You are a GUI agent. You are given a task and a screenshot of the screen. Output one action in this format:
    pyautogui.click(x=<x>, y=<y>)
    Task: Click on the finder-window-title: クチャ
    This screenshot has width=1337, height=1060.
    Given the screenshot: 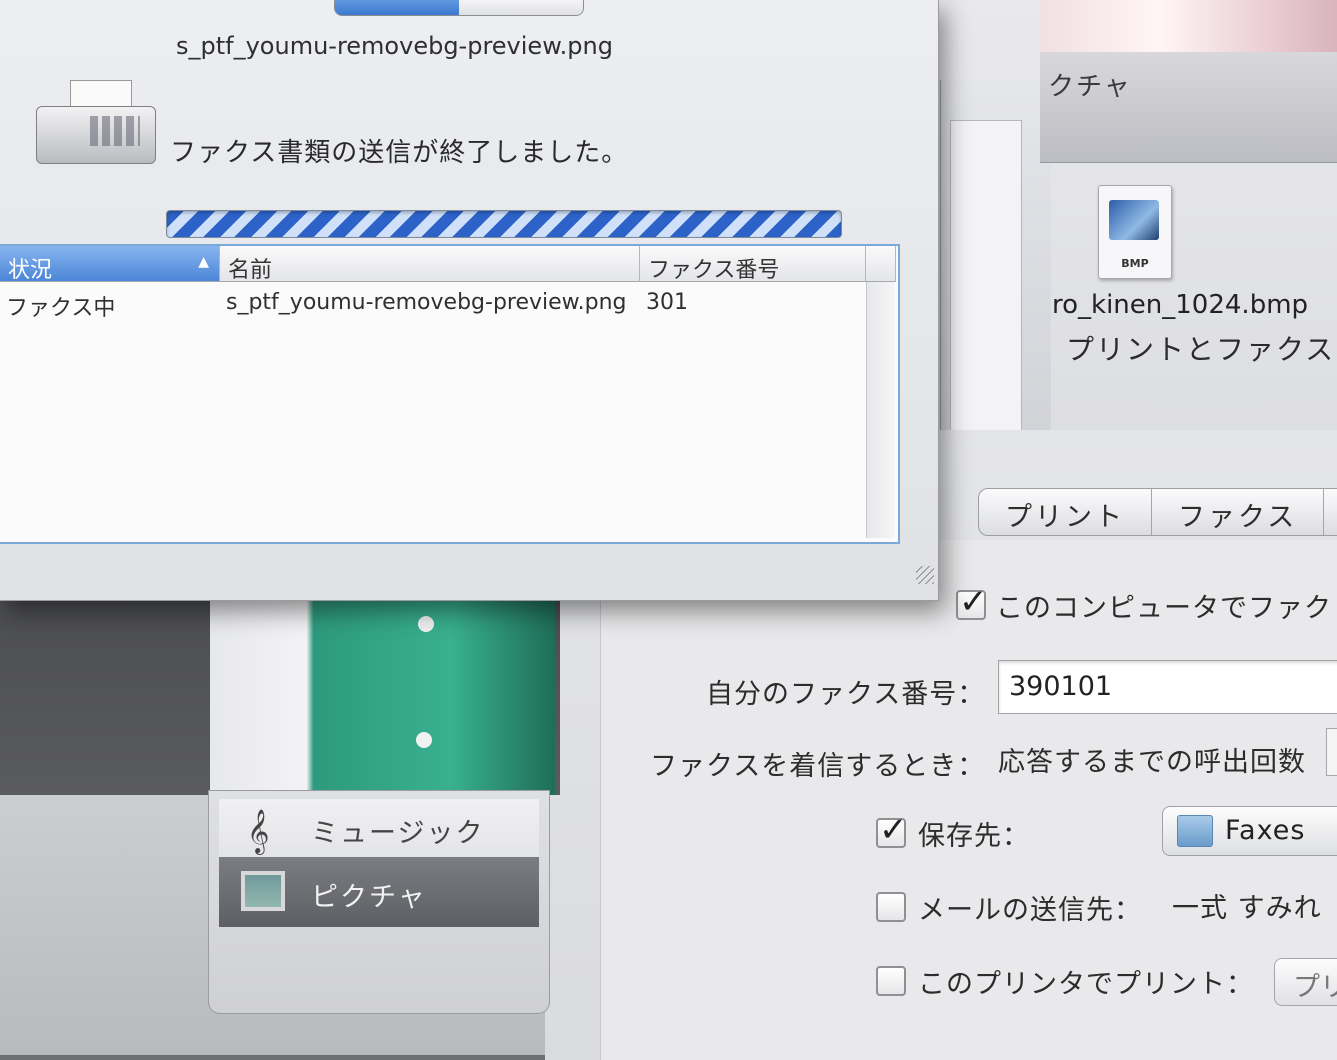 What is the action you would take?
    pyautogui.click(x=1090, y=87)
    